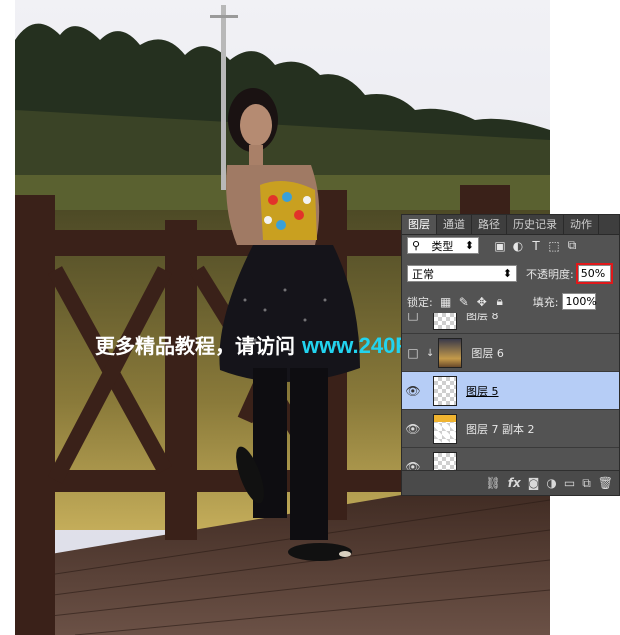 This screenshot has height=635, width=620. What do you see at coordinates (416, 245) in the screenshot?
I see `search-icon: ⚲` at bounding box center [416, 245].